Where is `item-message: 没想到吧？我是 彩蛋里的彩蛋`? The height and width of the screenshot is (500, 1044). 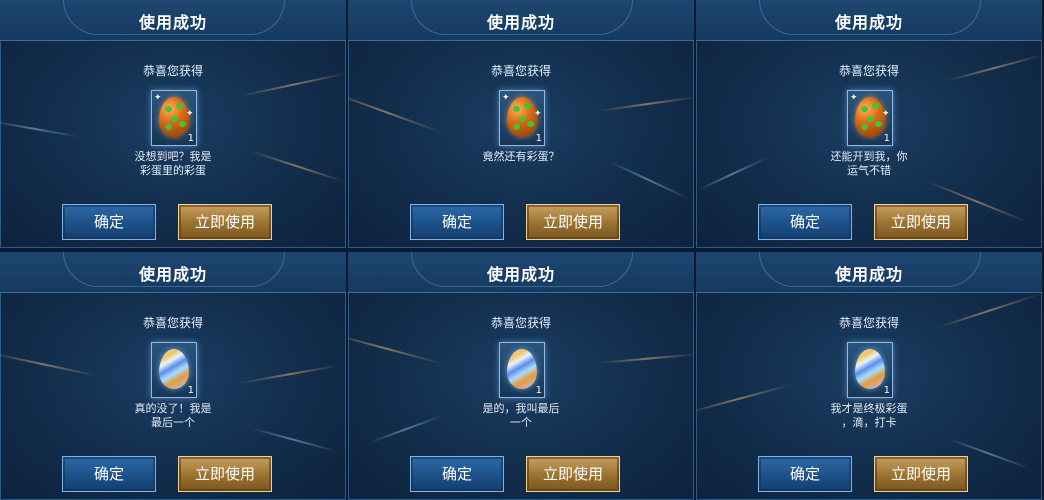 item-message: 没想到吧？我是 彩蛋里的彩蛋 is located at coordinates (173, 163).